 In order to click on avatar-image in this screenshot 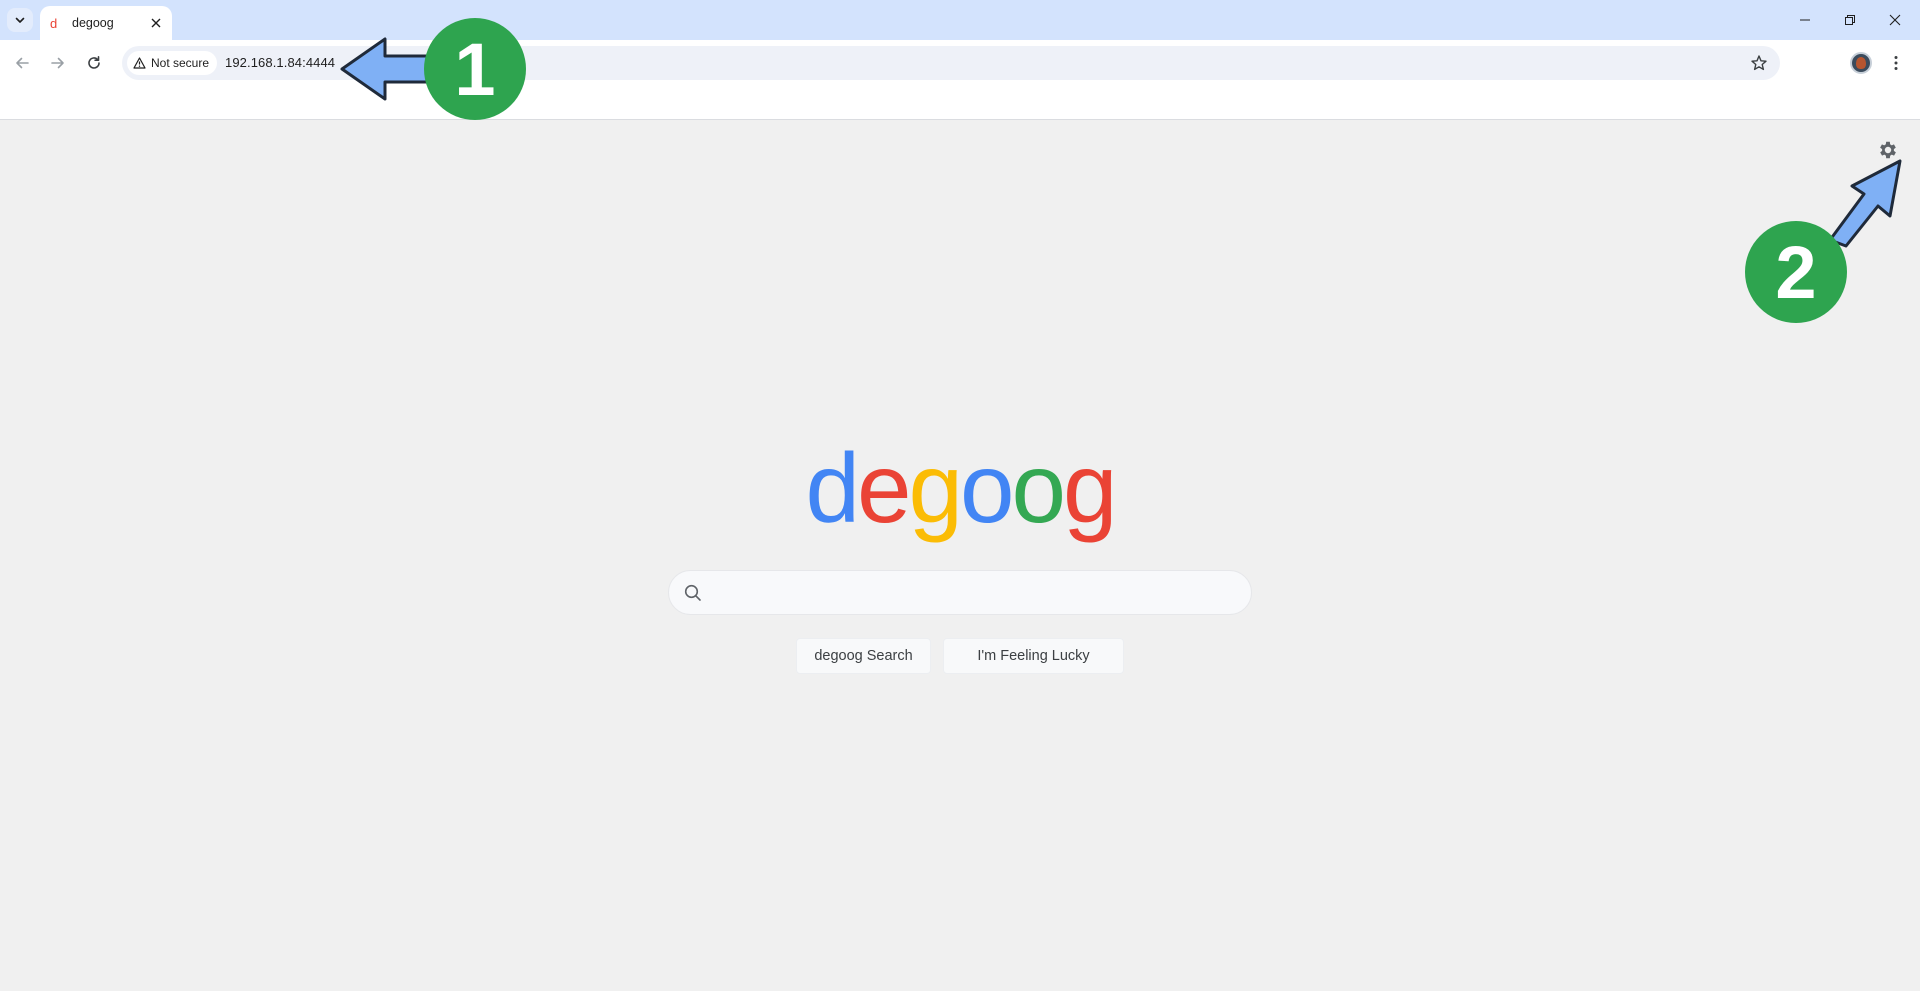, I will do `click(1861, 63)`.